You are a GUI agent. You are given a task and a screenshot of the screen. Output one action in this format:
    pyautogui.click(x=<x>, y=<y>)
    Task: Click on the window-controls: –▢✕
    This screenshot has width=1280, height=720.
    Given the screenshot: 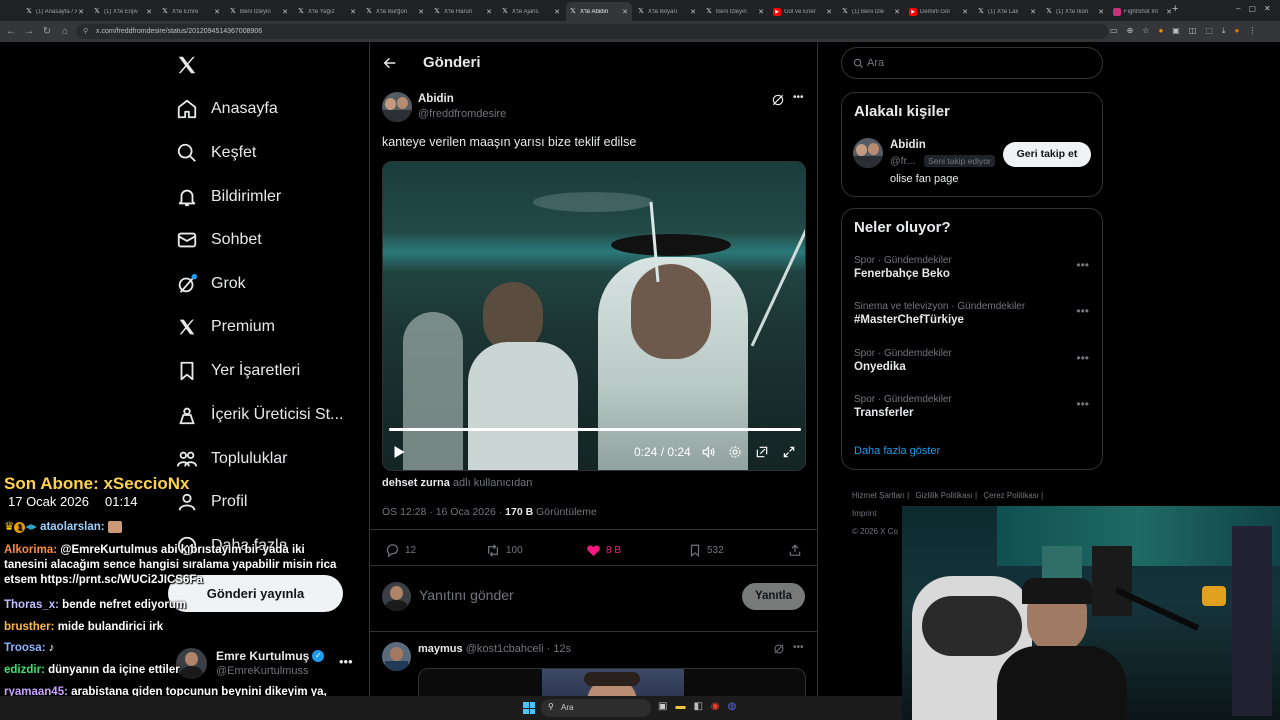 What is the action you would take?
    pyautogui.click(x=1257, y=8)
    